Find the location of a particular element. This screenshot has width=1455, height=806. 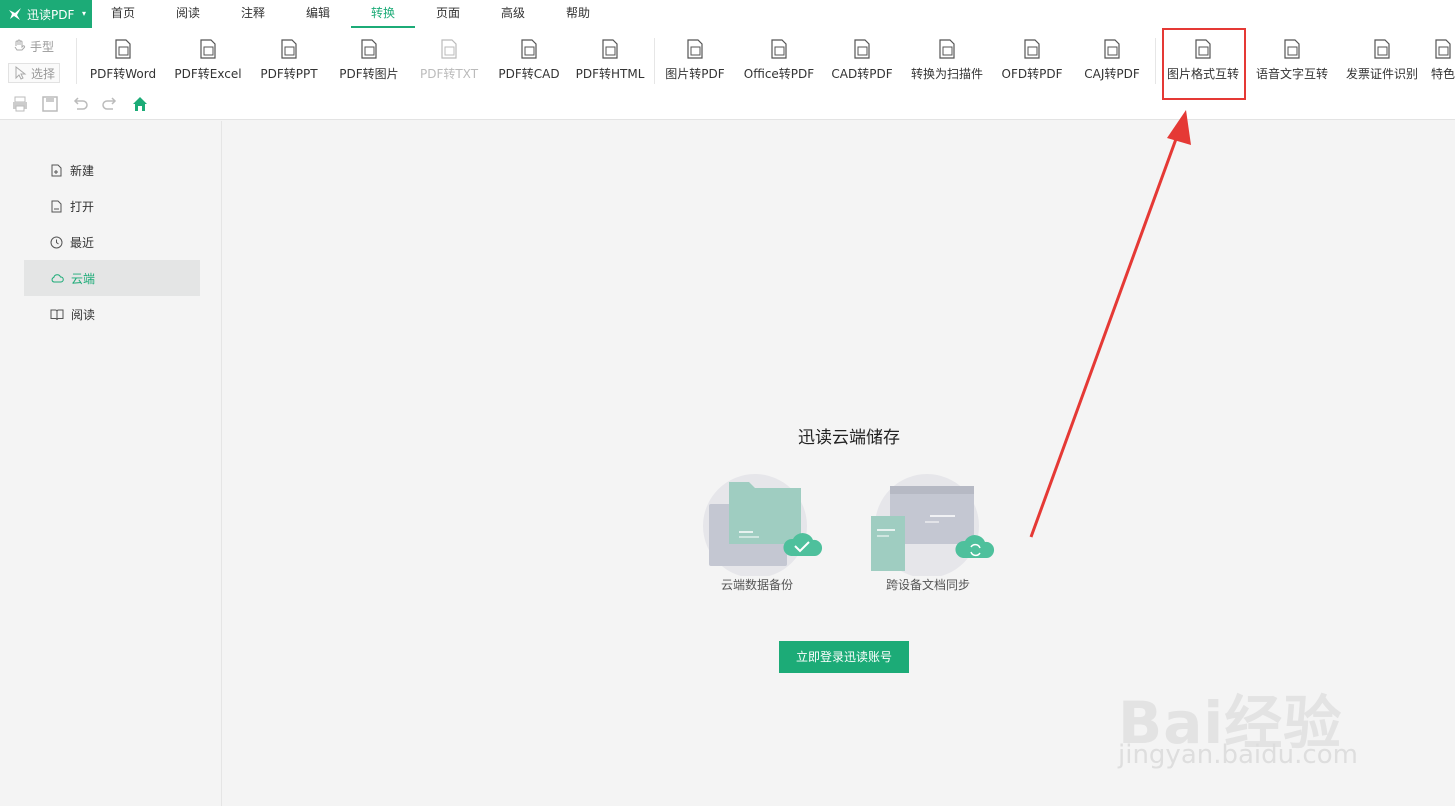

app-logo-icon is located at coordinates (15, 14).